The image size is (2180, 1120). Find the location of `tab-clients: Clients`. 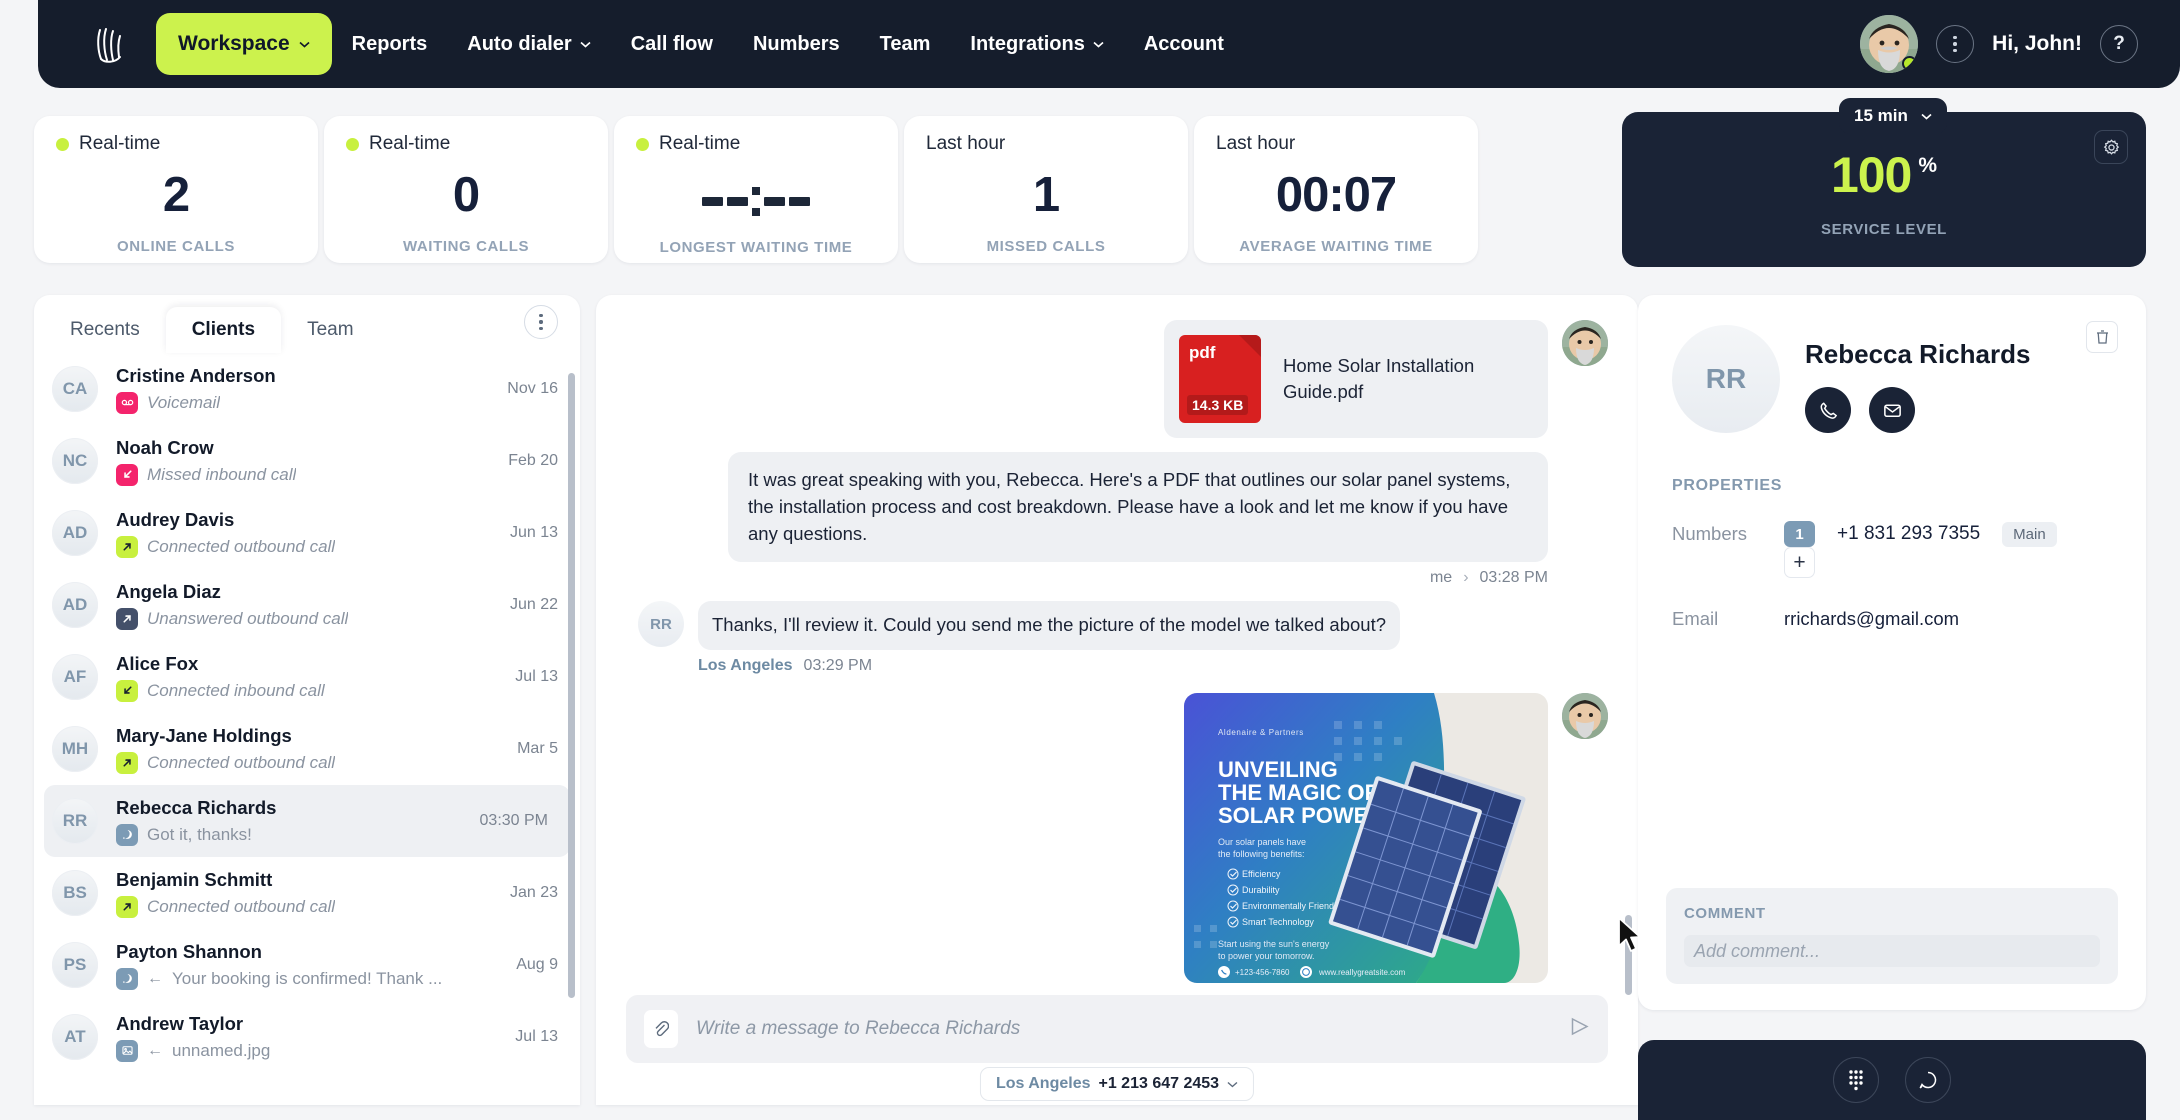

tab-clients: Clients is located at coordinates (223, 330).